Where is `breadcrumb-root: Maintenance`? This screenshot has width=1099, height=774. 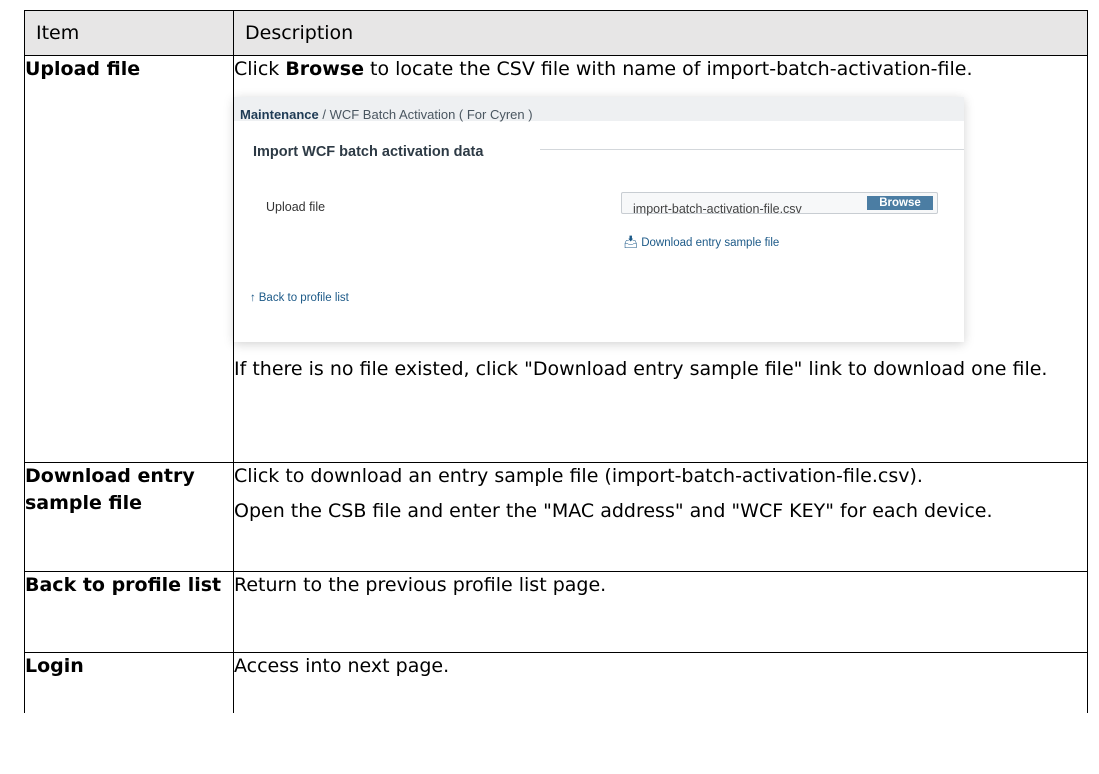 breadcrumb-root: Maintenance is located at coordinates (279, 114).